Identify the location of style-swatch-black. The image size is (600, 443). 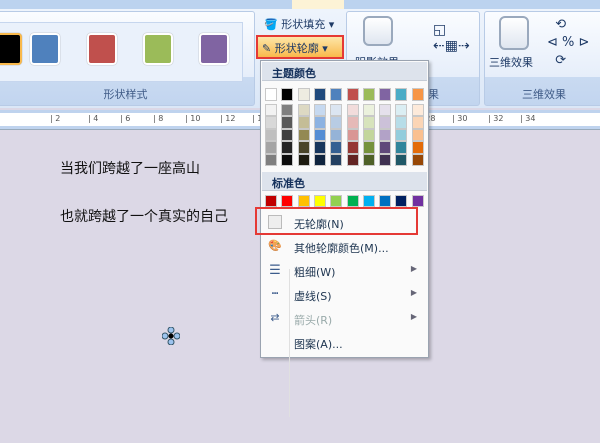
(11, 49).